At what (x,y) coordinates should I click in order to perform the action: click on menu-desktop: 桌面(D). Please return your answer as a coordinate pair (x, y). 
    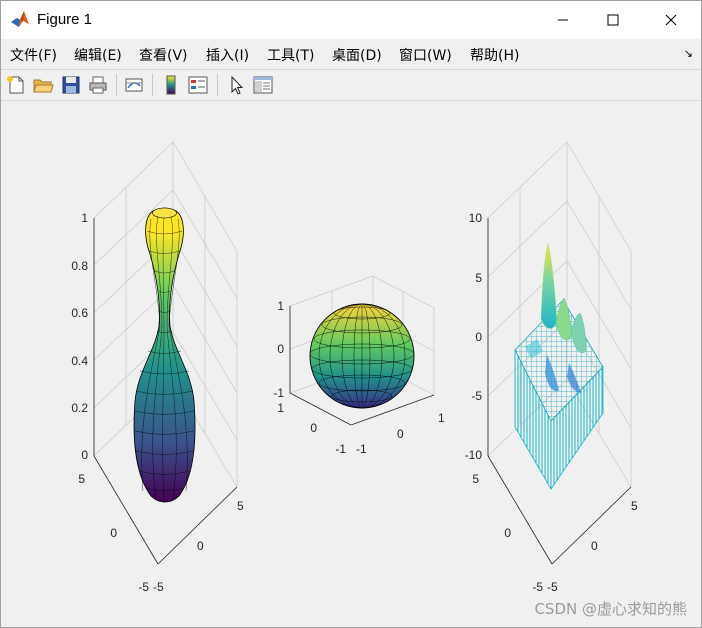
    Looking at the image, I should click on (357, 55).